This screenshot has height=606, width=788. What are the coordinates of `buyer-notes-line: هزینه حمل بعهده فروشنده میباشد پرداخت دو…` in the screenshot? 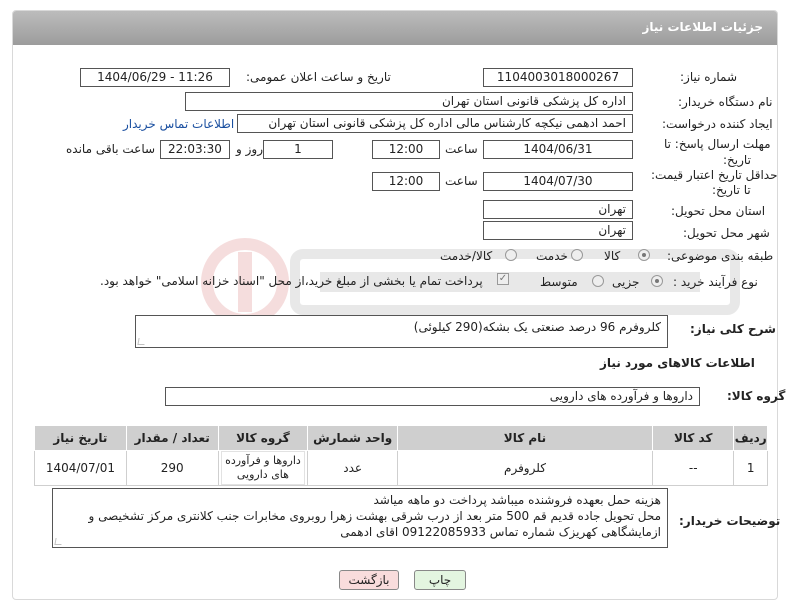 It's located at (517, 500).